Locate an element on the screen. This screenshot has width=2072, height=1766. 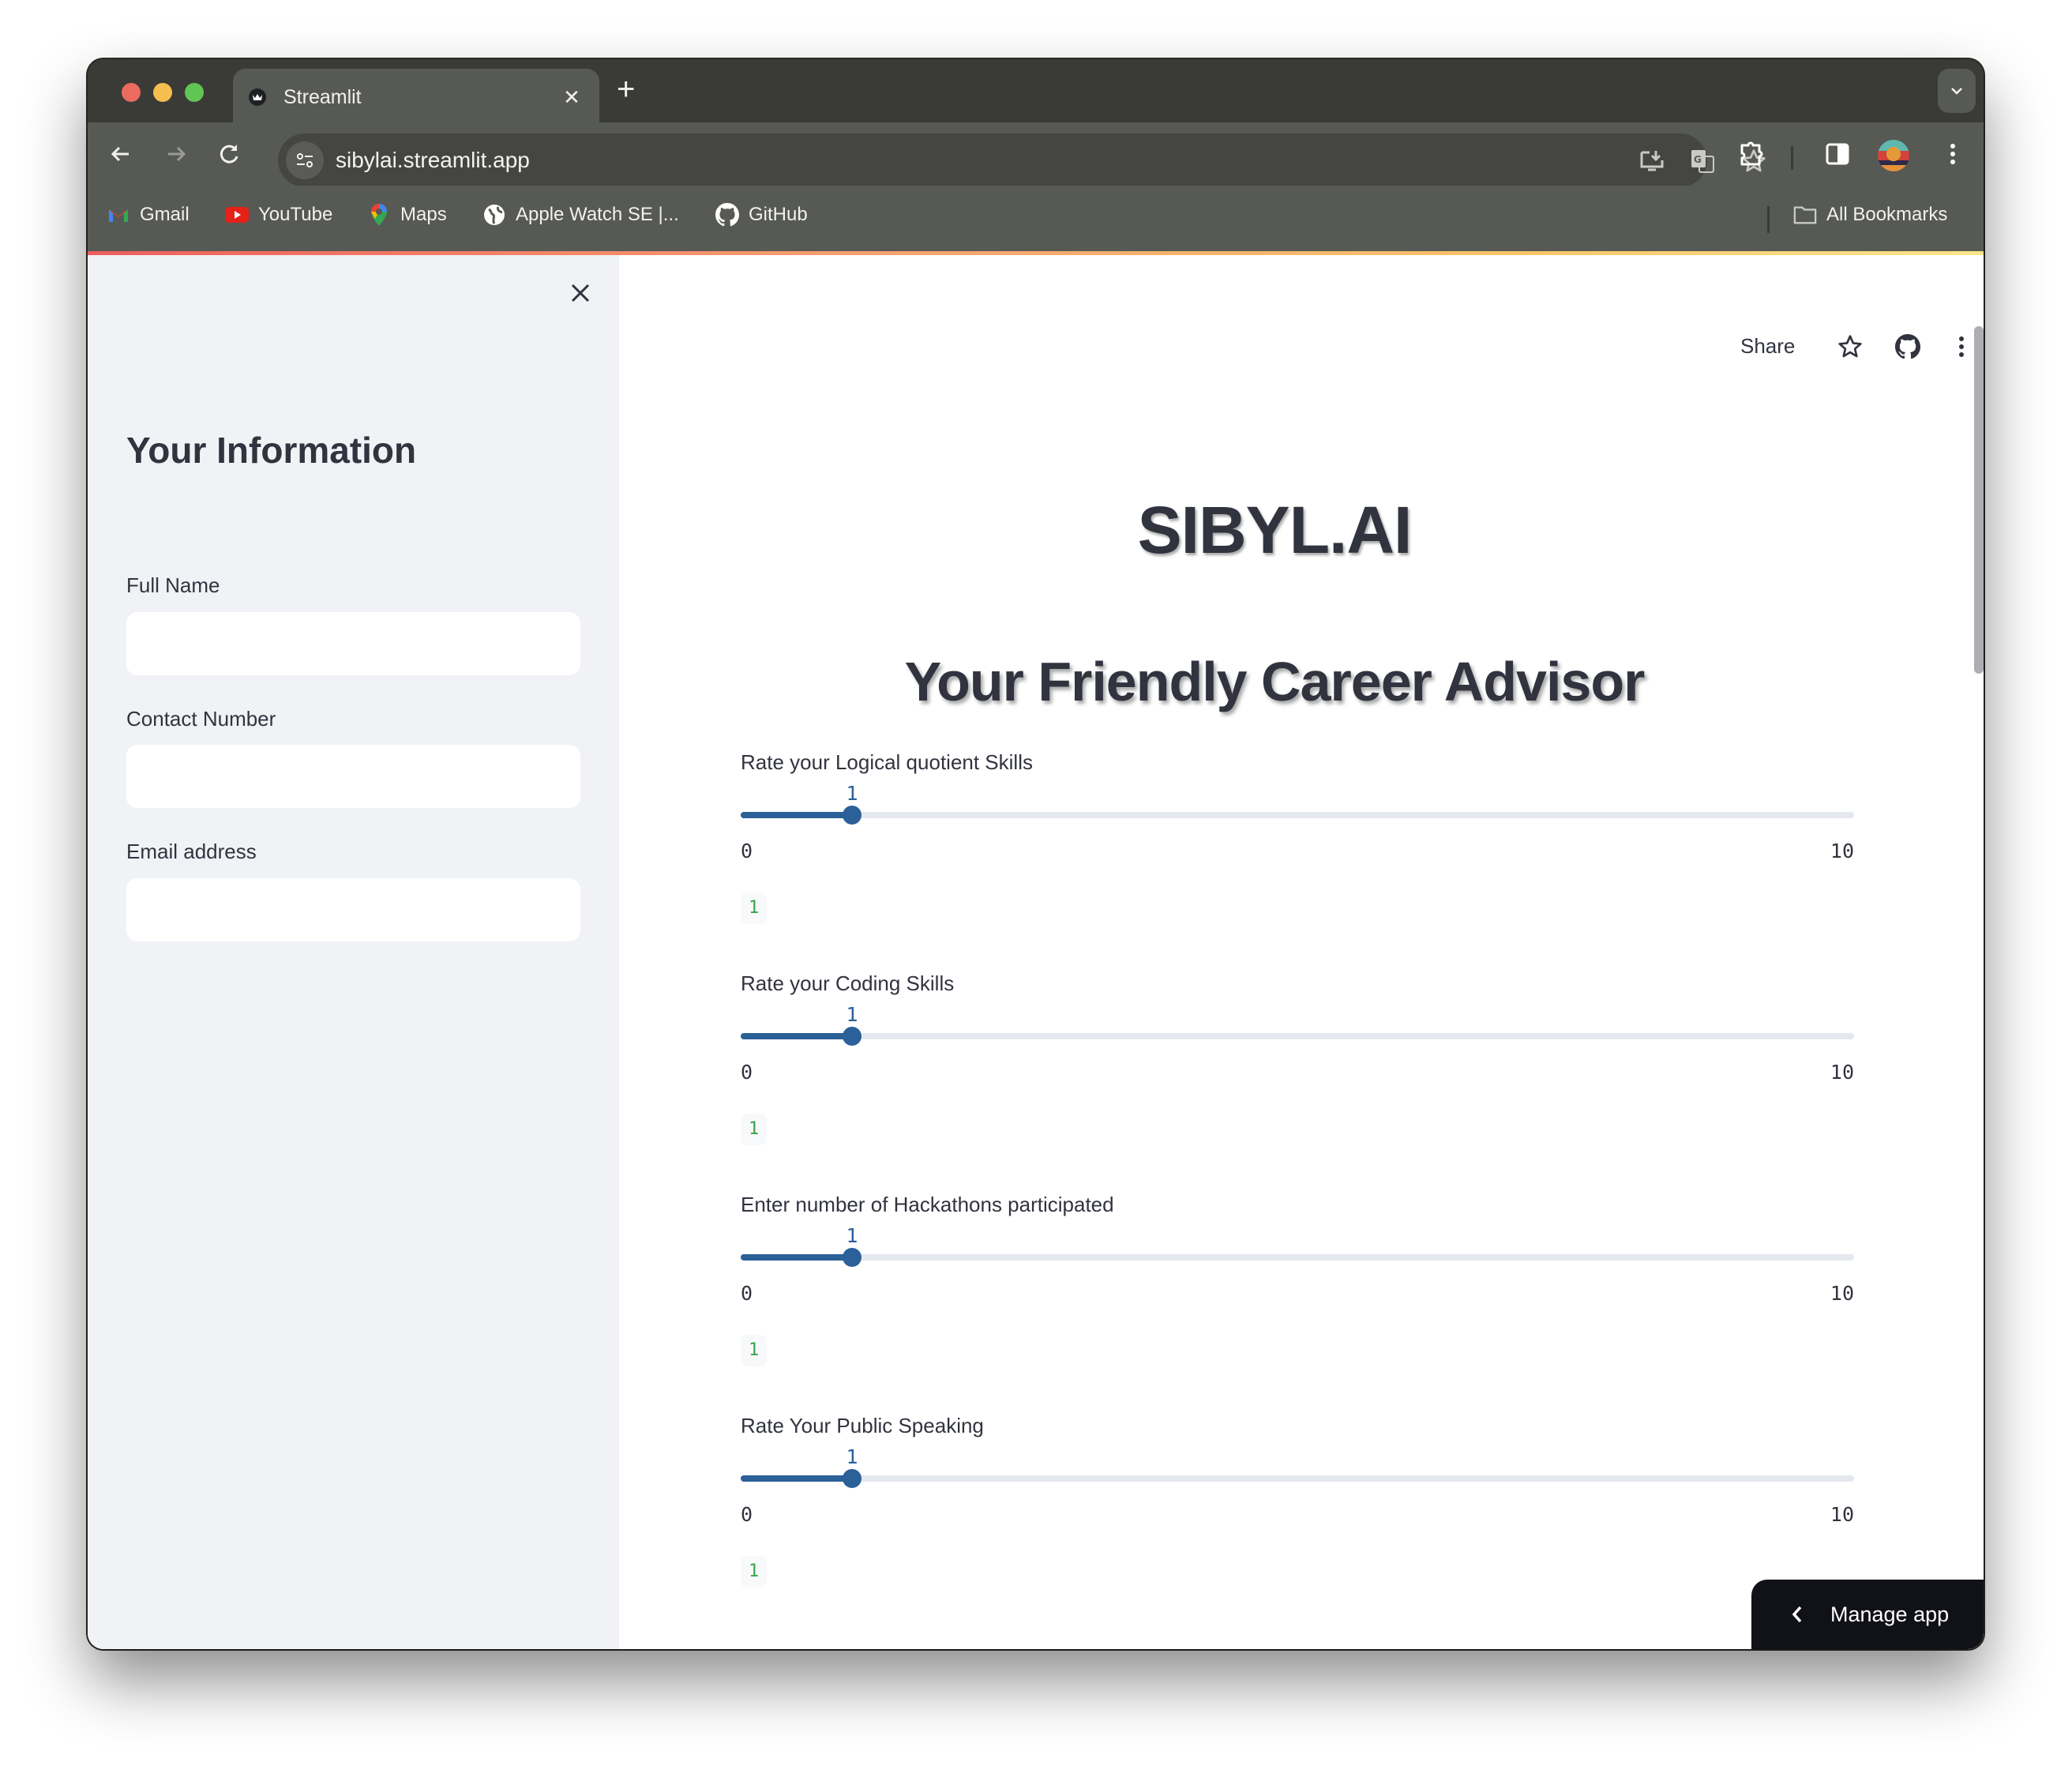
chevron-left-icon is located at coordinates (1798, 1614).